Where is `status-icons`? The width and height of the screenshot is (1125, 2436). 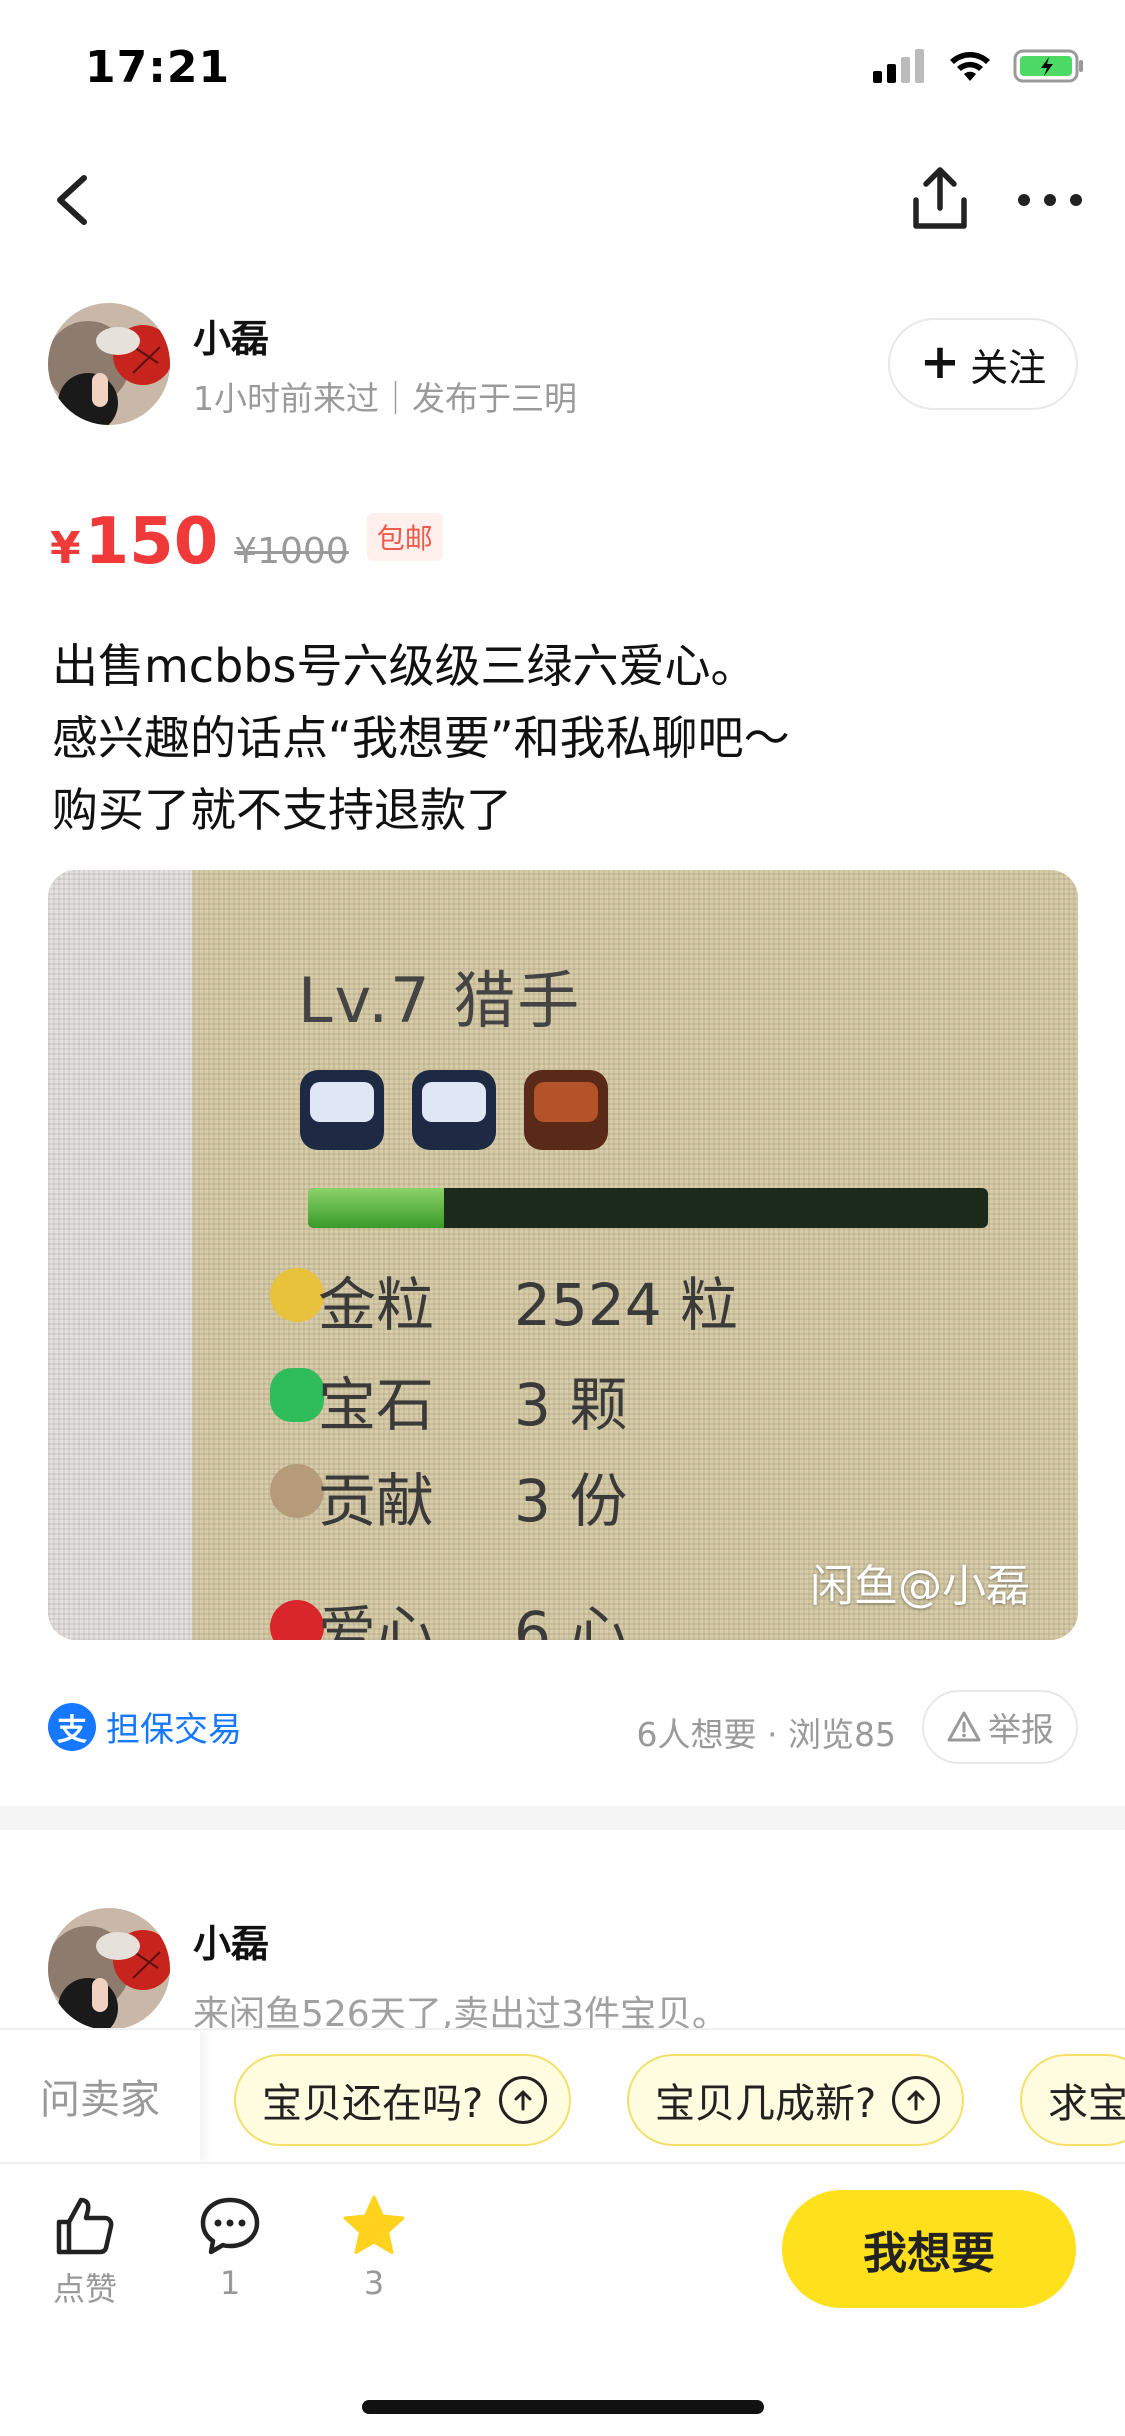
status-icons is located at coordinates (979, 66).